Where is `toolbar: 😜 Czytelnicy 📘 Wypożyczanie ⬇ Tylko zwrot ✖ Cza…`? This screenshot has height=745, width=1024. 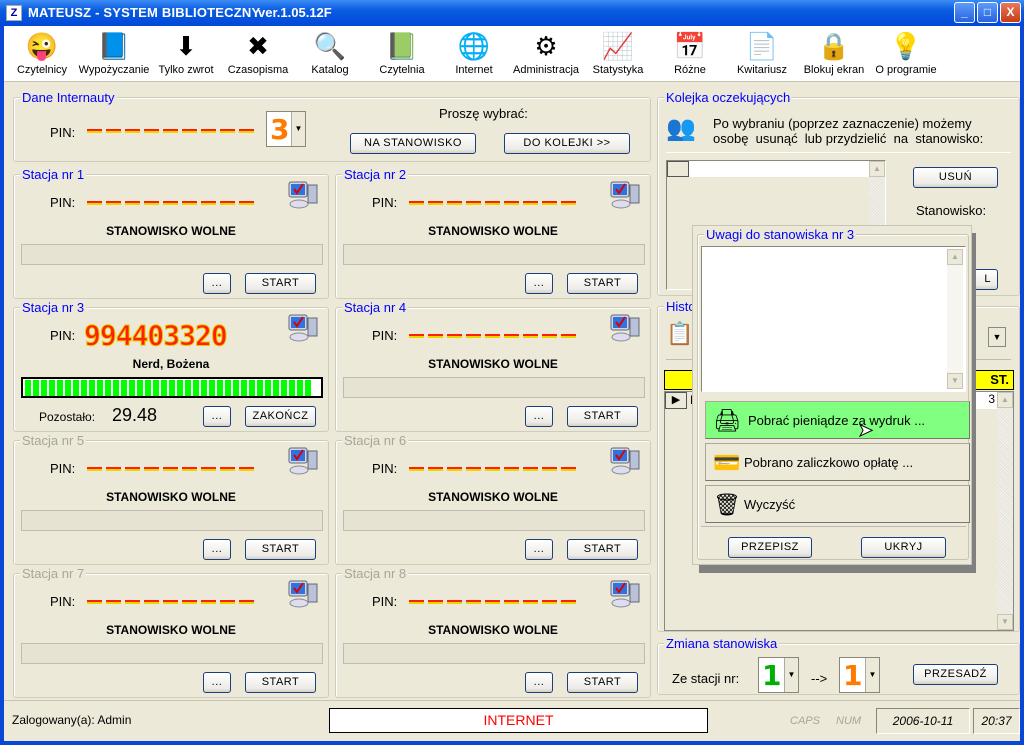
toolbar: 😜 Czytelnicy 📘 Wypożyczanie ⬇ Tylko zwrot ✖ Cza… is located at coordinates (512, 54).